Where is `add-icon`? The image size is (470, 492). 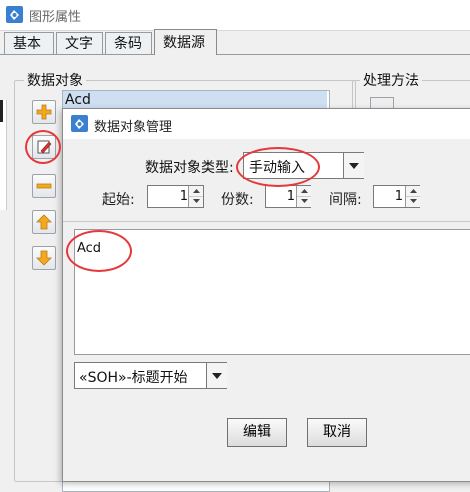 add-icon is located at coordinates (44, 112).